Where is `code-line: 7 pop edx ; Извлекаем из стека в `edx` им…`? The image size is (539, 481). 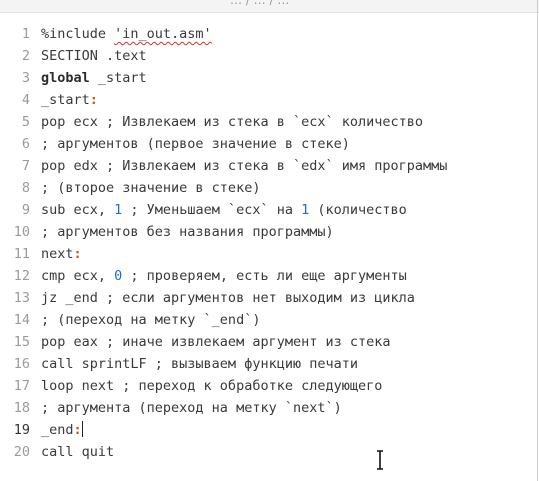 code-line: 7 pop edx ; Извлекаем из стека в `edx` им… is located at coordinates (265, 166).